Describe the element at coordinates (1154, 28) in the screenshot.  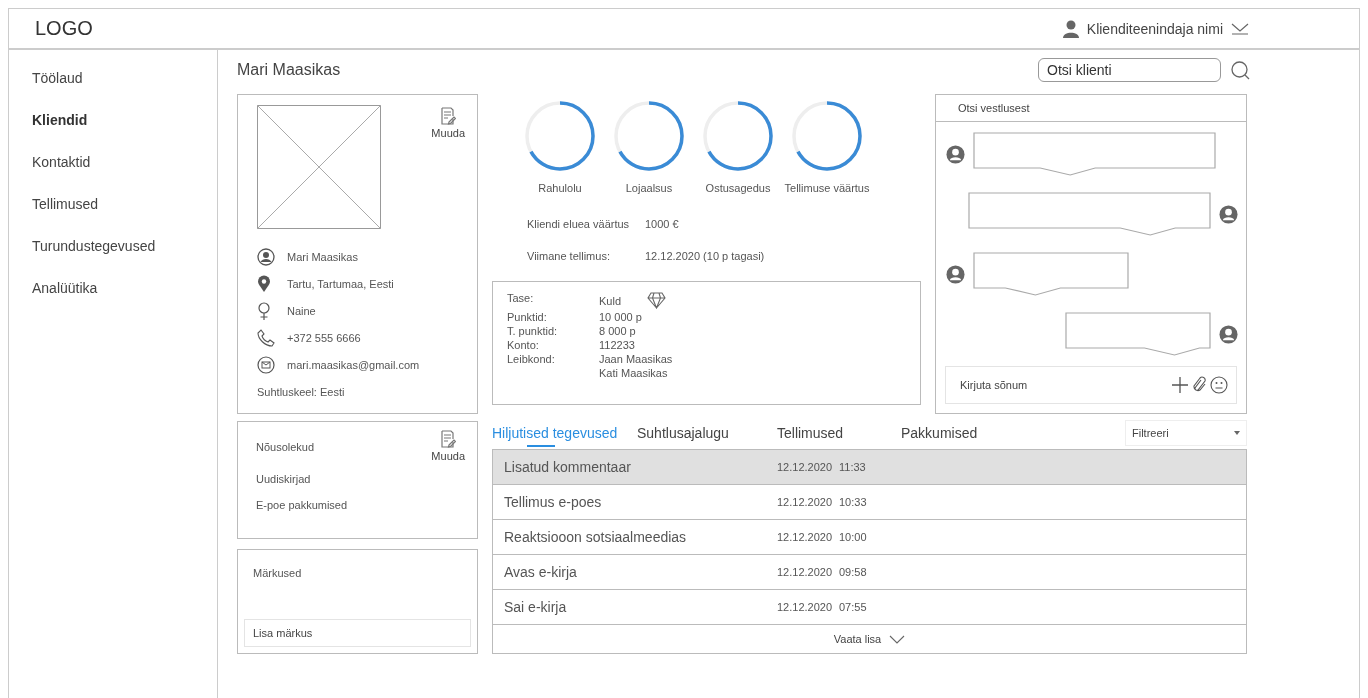
I see `user-name: Klienditeenindaja nimi` at that location.